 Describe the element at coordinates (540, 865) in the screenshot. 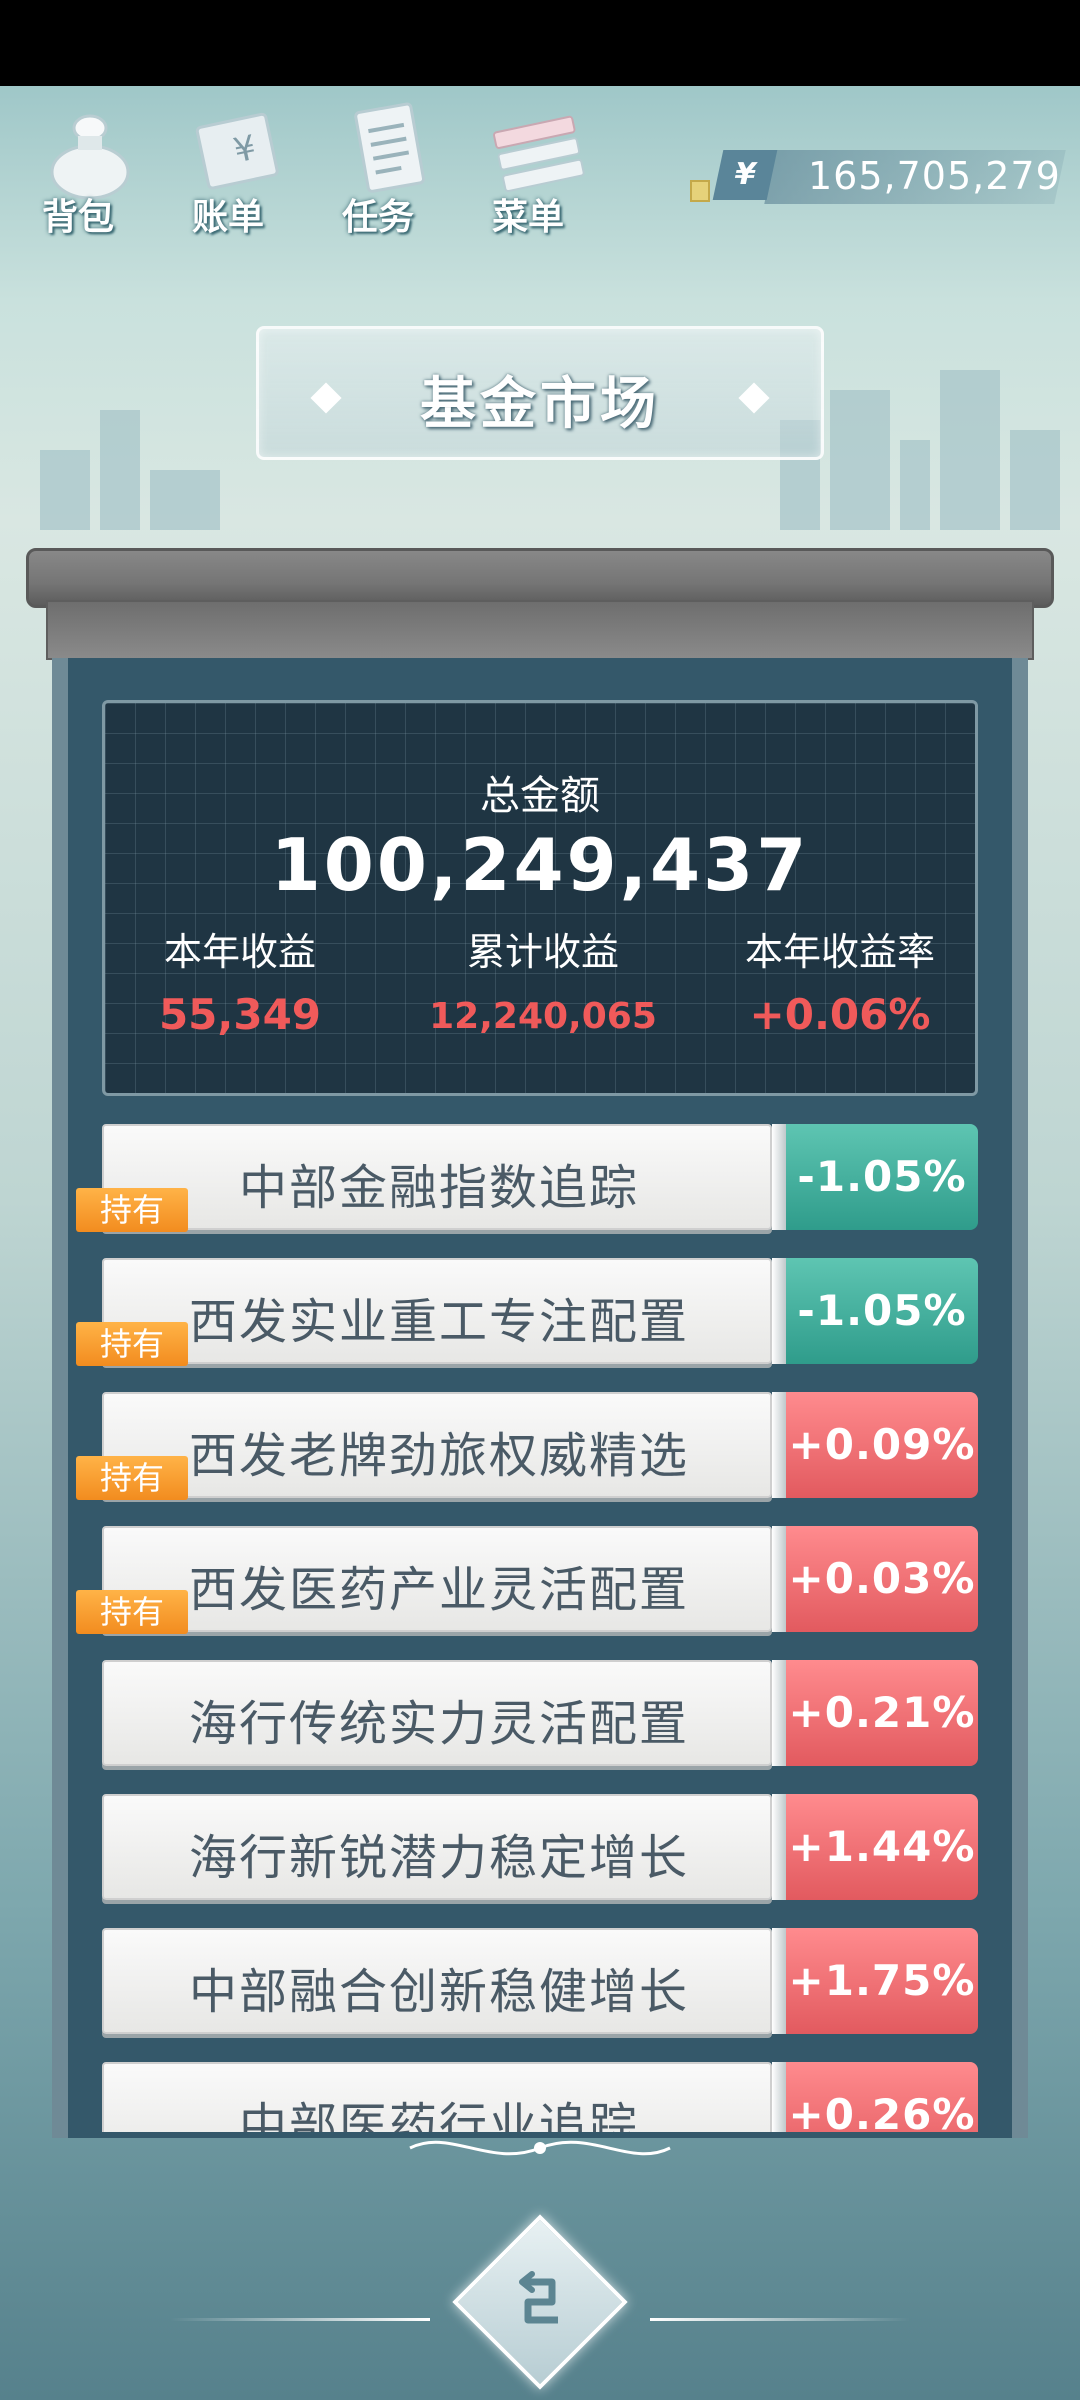

I see `total-amount-value: 100,249,437` at that location.